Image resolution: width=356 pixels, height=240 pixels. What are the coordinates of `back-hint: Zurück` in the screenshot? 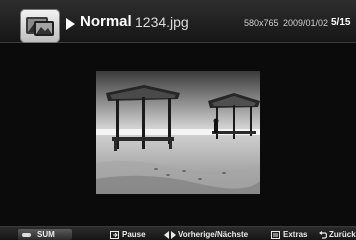 It's located at (337, 234).